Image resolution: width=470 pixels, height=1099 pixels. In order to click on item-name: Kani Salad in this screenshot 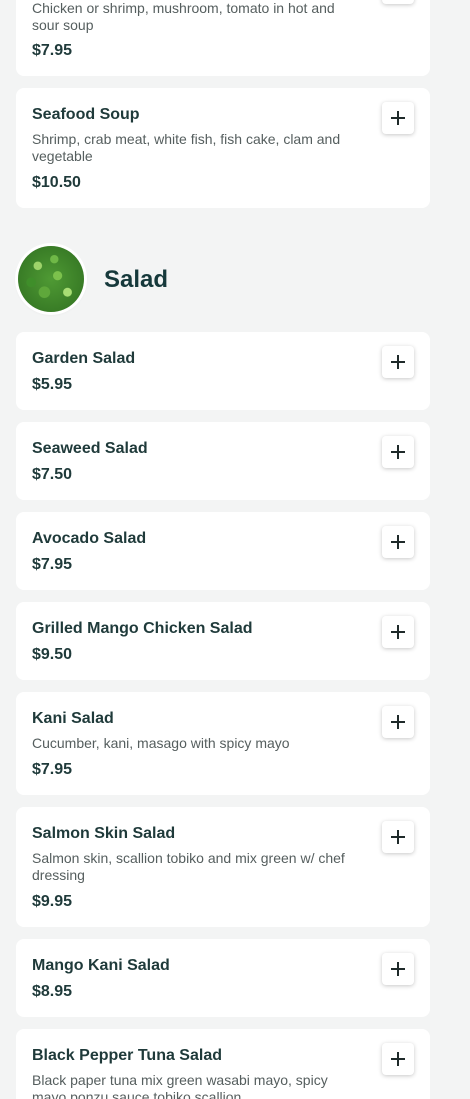, I will do `click(73, 718)`.